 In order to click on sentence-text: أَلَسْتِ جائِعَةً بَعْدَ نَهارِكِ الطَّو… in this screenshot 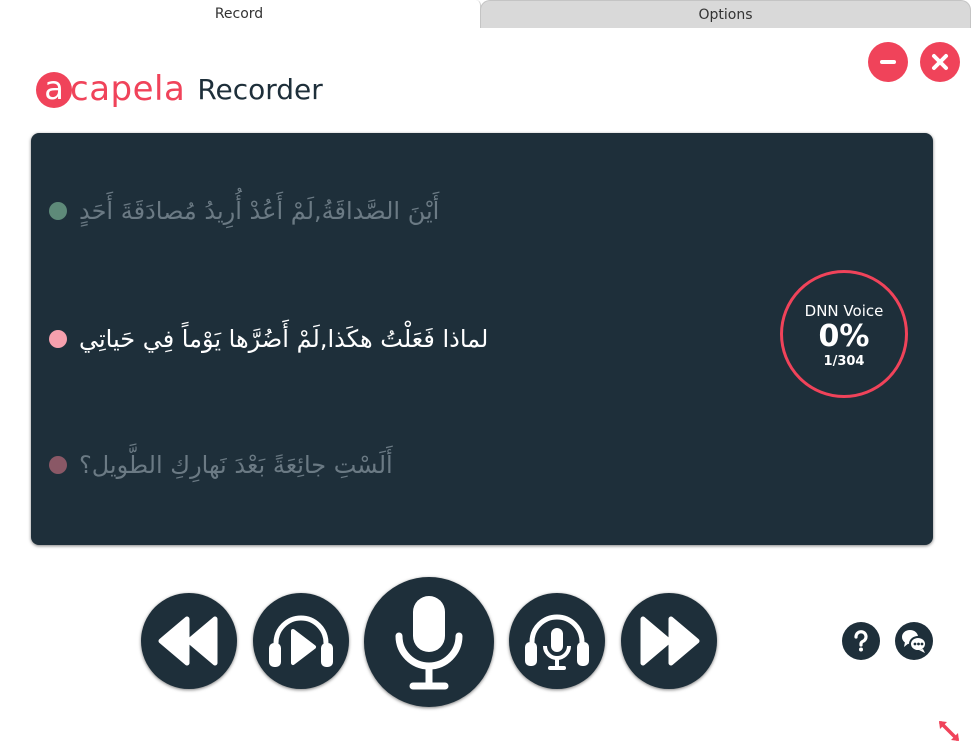, I will do `click(236, 465)`.